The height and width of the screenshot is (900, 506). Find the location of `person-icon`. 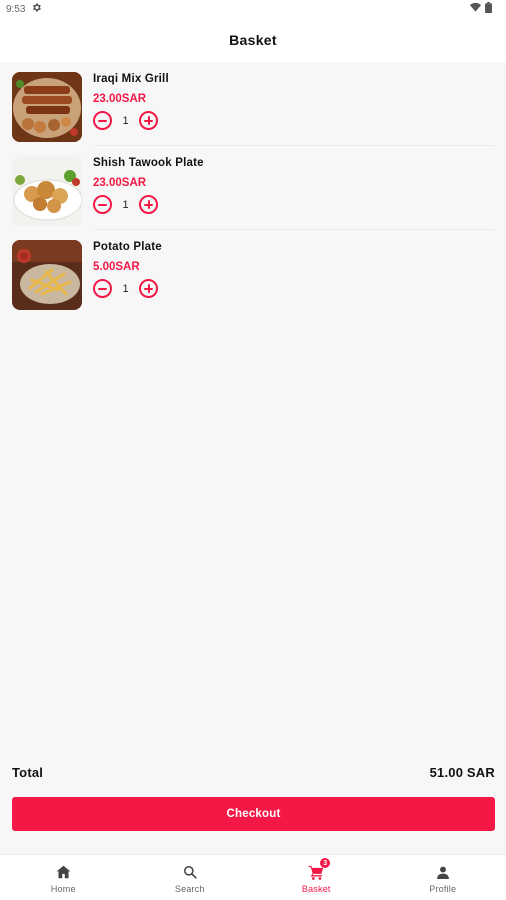

person-icon is located at coordinates (443, 872).